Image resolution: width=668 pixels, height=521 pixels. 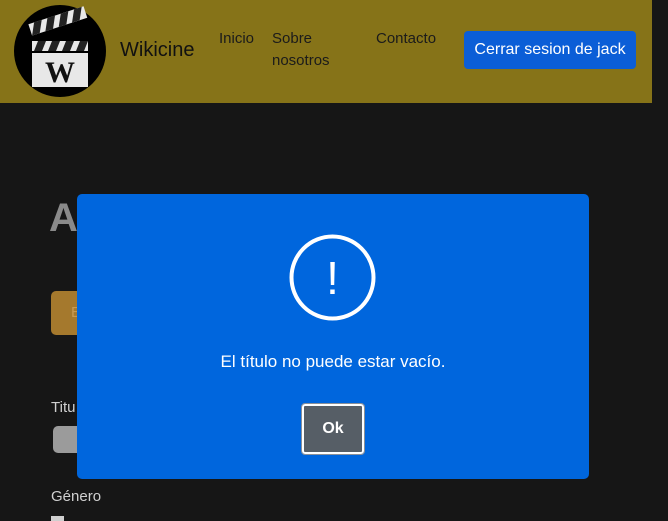 What do you see at coordinates (63, 407) in the screenshot?
I see `title-field-label: Titu` at bounding box center [63, 407].